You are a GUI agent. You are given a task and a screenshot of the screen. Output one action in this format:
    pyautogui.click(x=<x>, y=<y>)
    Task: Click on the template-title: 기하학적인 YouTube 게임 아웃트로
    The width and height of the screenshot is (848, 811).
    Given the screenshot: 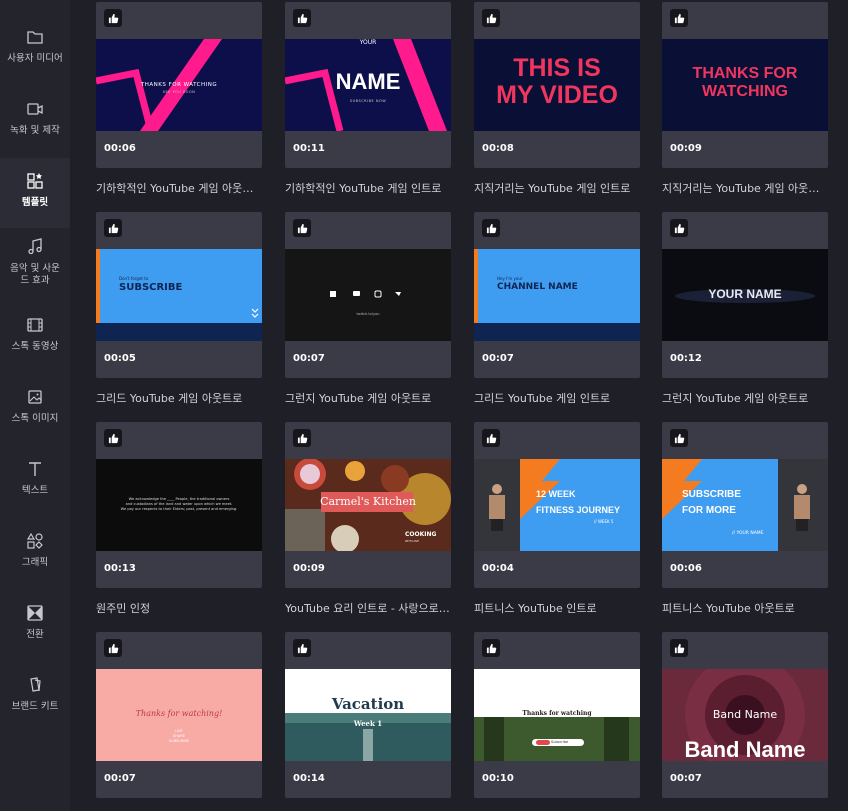 What is the action you would take?
    pyautogui.click(x=179, y=188)
    